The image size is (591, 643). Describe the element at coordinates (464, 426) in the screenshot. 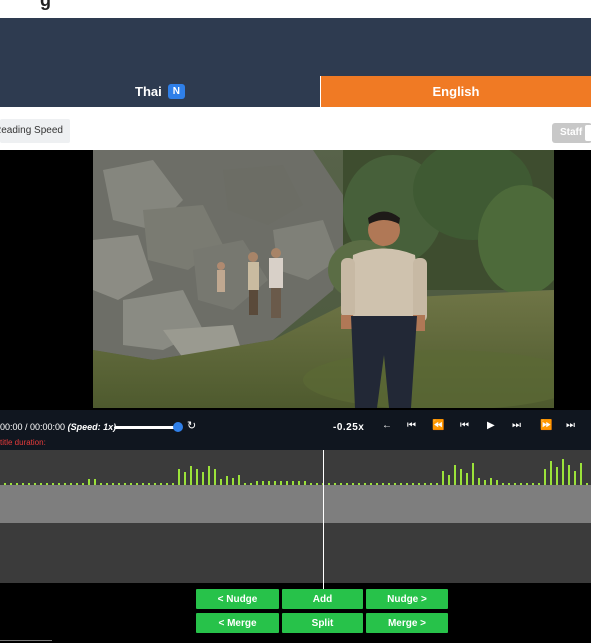

I see `skip-previous-icon: ⏮` at that location.